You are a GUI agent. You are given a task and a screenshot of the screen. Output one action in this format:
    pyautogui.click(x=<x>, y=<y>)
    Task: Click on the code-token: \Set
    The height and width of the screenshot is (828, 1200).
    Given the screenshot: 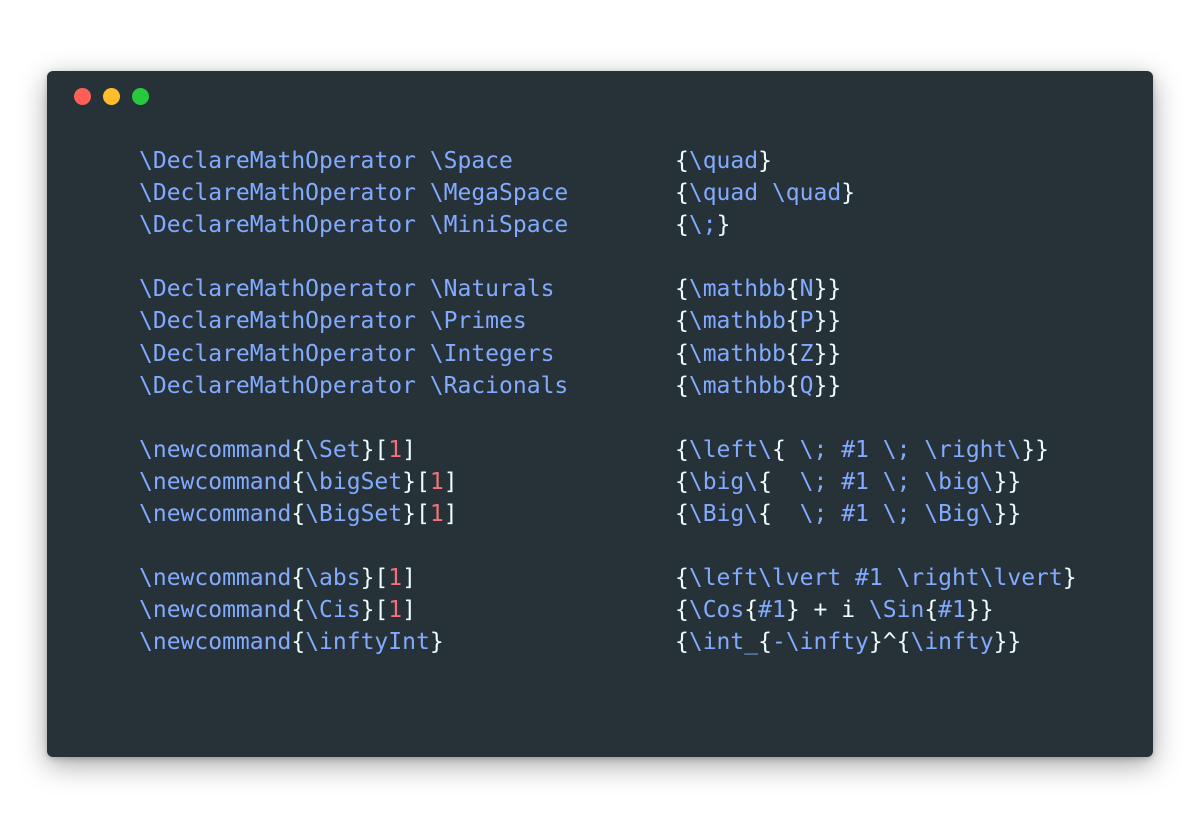 What is the action you would take?
    pyautogui.click(x=333, y=449)
    